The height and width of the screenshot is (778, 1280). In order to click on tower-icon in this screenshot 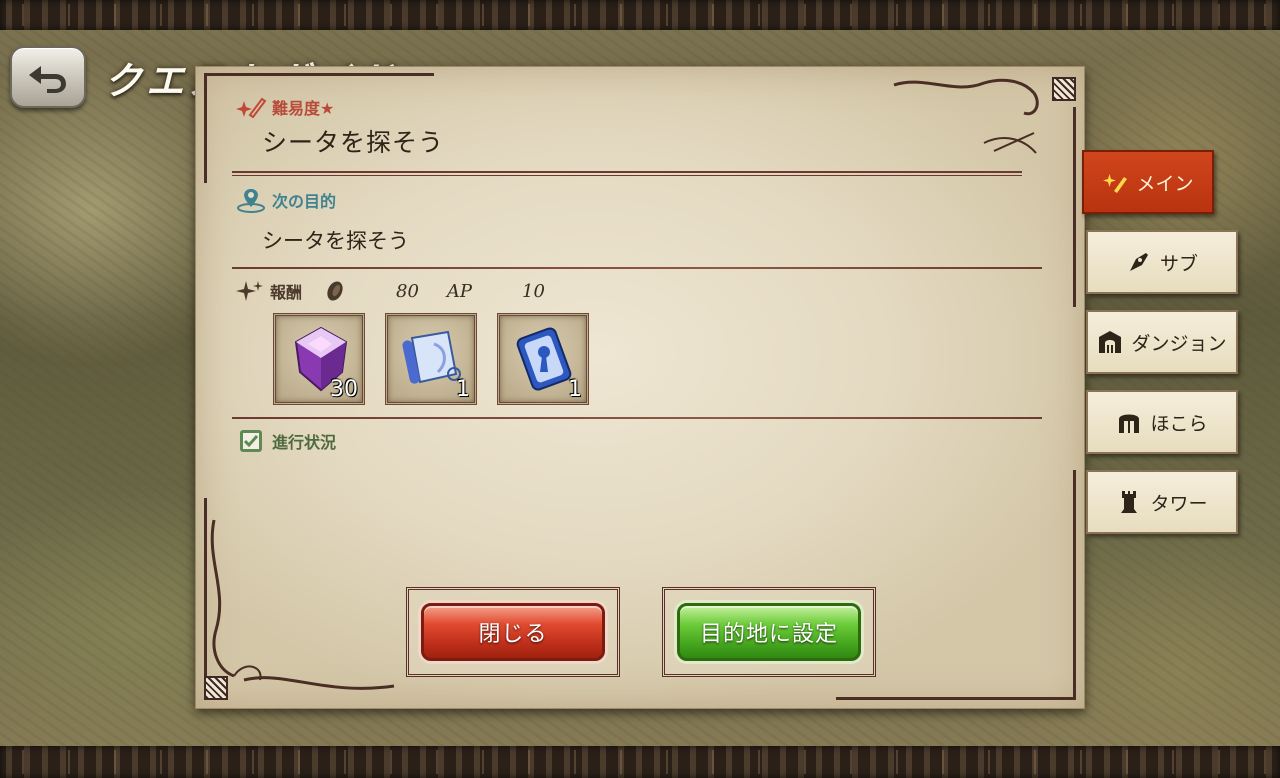, I will do `click(1129, 502)`.